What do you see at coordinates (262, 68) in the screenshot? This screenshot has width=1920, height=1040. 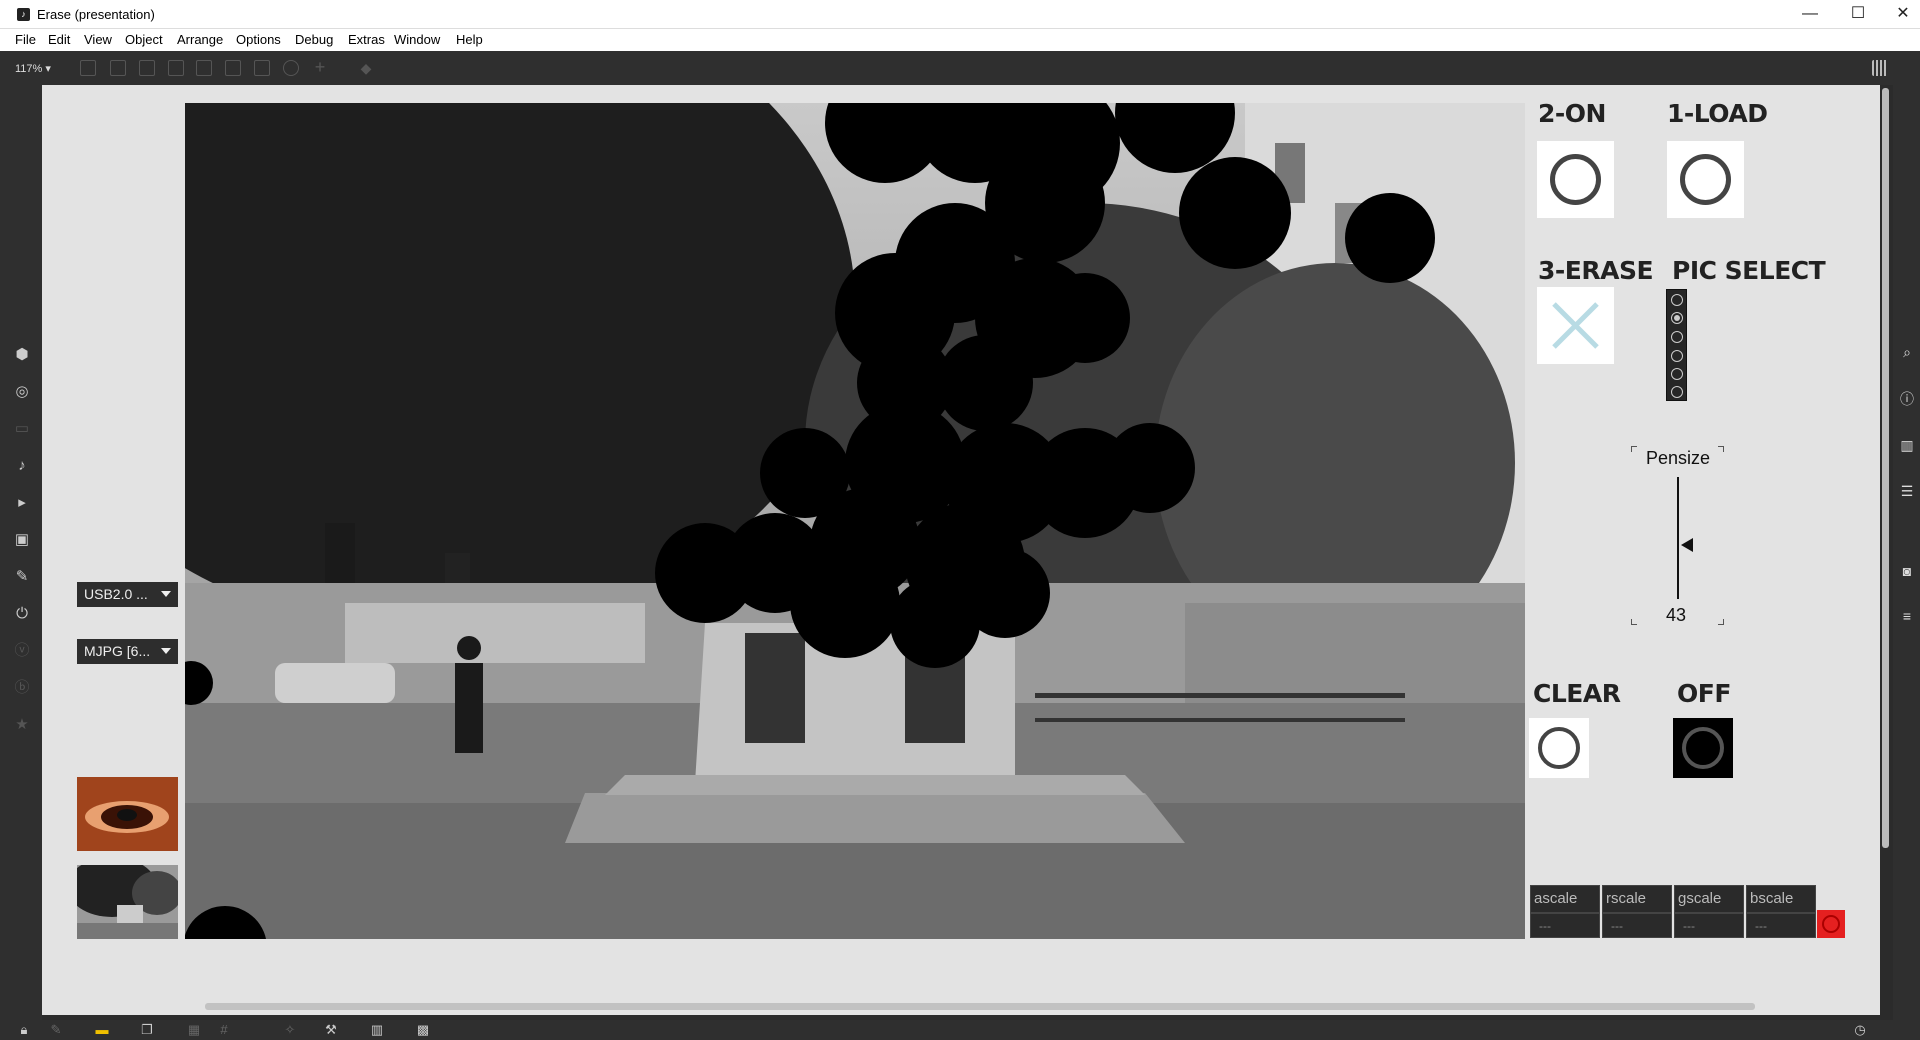 I see `slider-icon` at bounding box center [262, 68].